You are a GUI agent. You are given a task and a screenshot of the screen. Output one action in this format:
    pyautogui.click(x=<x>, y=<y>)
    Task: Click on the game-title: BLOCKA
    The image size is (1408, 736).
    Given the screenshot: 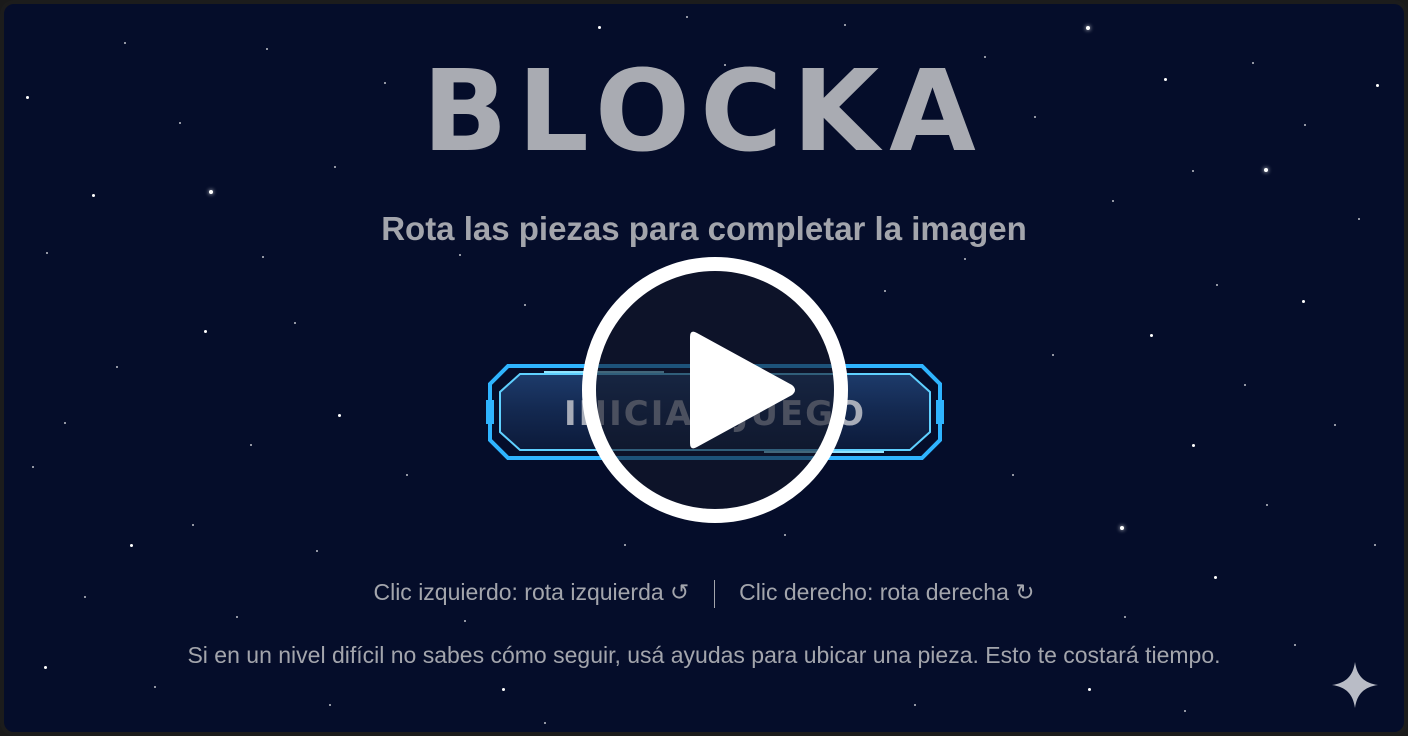 What is the action you would take?
    pyautogui.click(x=704, y=112)
    